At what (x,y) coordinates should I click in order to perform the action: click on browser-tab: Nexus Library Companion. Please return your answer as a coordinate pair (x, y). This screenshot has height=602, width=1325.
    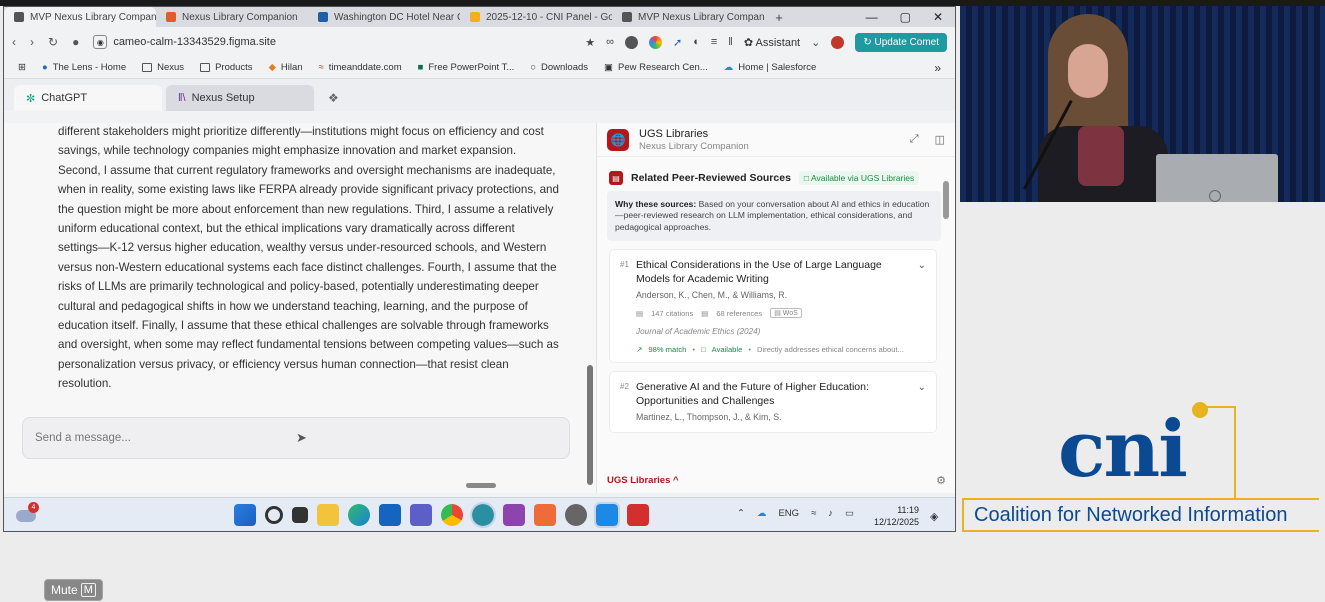
    Looking at the image, I should click on (232, 17).